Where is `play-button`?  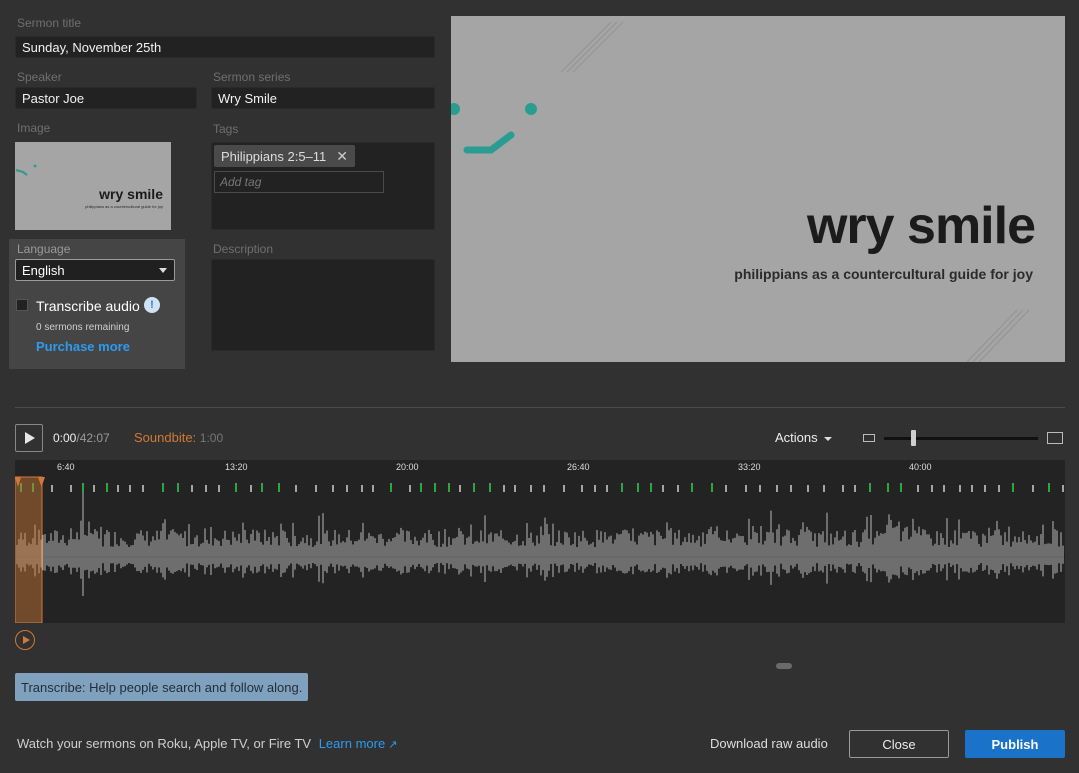 play-button is located at coordinates (29, 438).